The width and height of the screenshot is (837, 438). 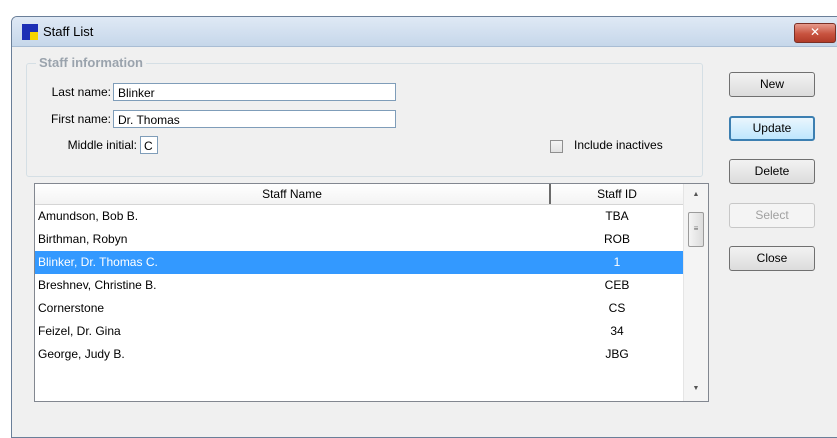 I want to click on close-icon: ✕, so click(x=815, y=32).